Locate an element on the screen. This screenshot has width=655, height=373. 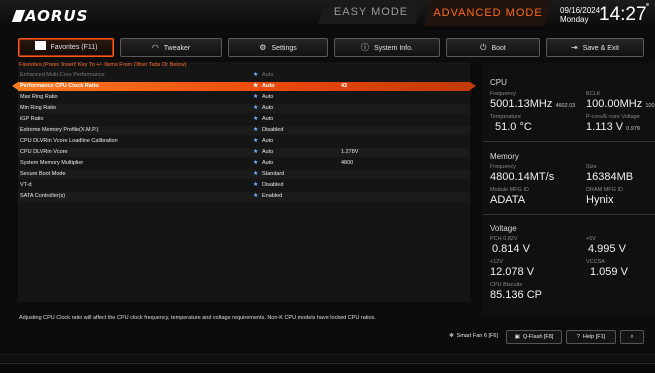
12v-value: 12.078 V is located at coordinates (512, 272).